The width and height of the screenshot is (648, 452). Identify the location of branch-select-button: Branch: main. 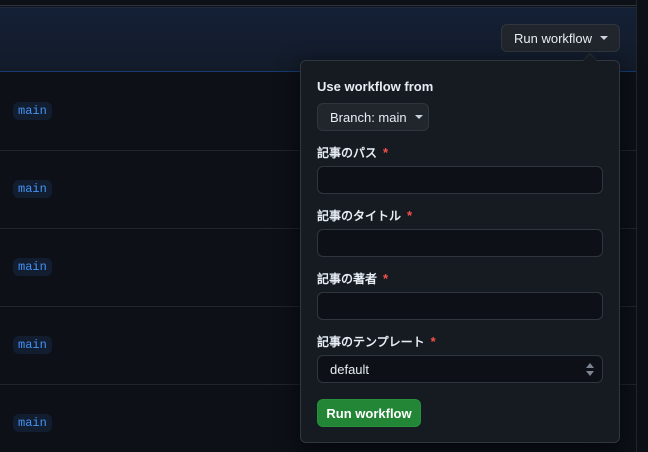
(373, 117).